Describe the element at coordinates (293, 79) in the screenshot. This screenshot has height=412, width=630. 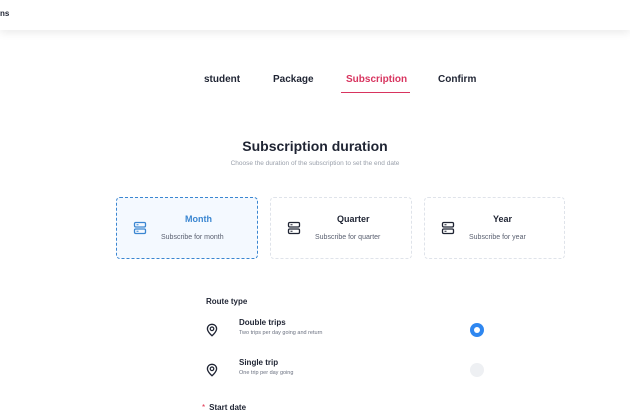
I see `tab-package: Package` at that location.